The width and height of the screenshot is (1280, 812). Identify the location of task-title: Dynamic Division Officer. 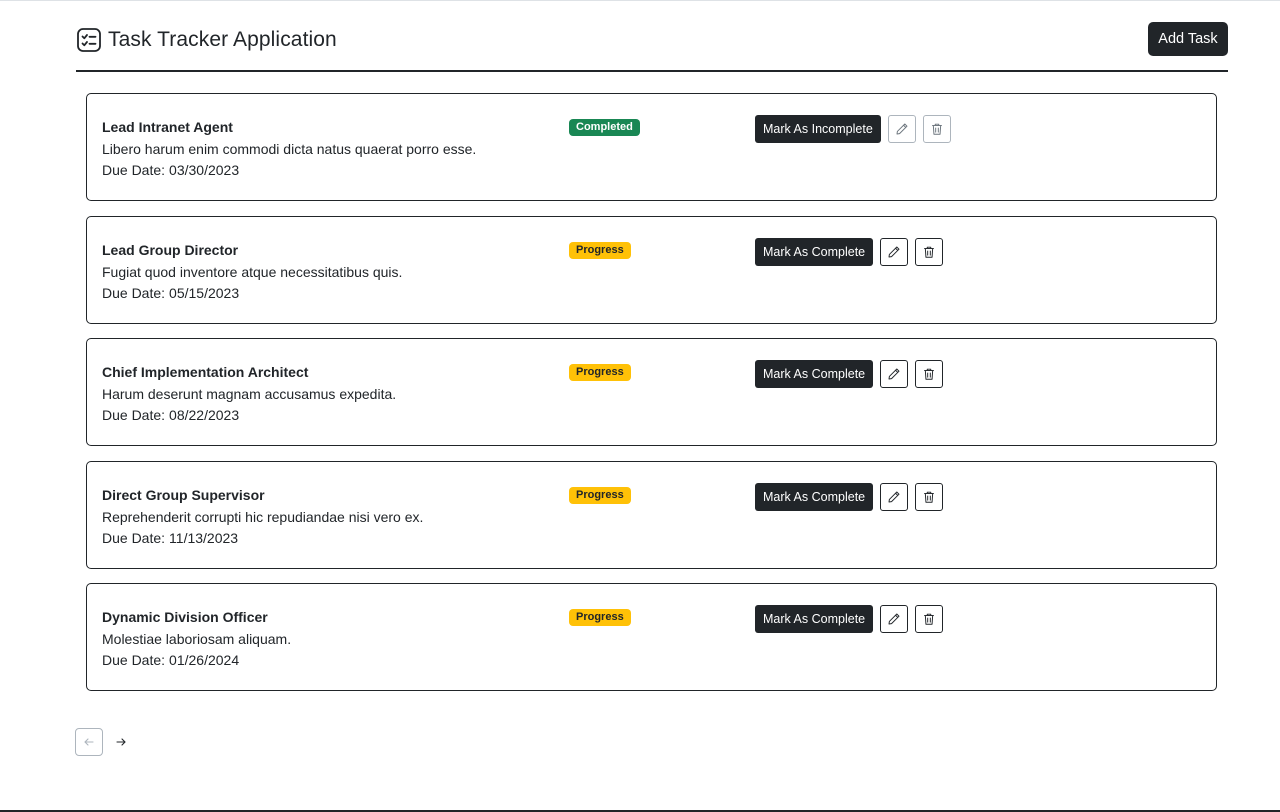
(185, 617).